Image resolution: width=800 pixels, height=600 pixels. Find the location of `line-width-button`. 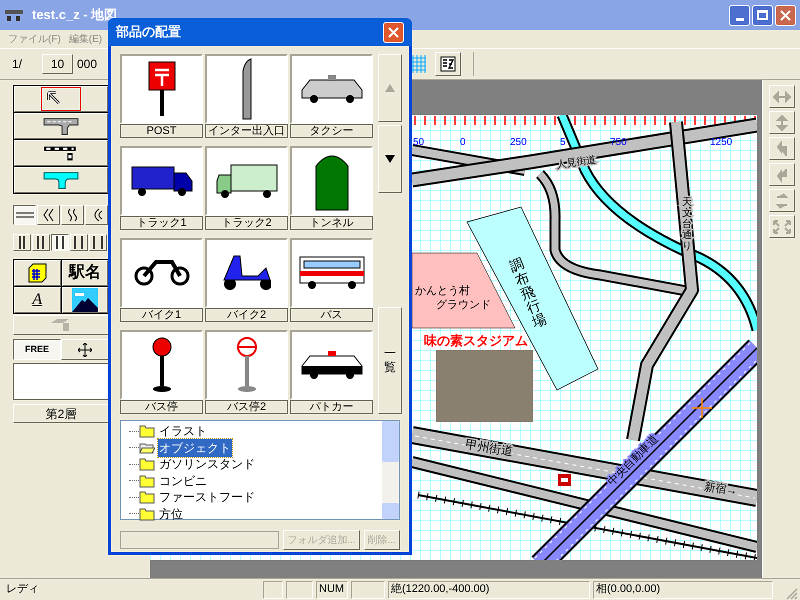

line-width-button is located at coordinates (60, 242).